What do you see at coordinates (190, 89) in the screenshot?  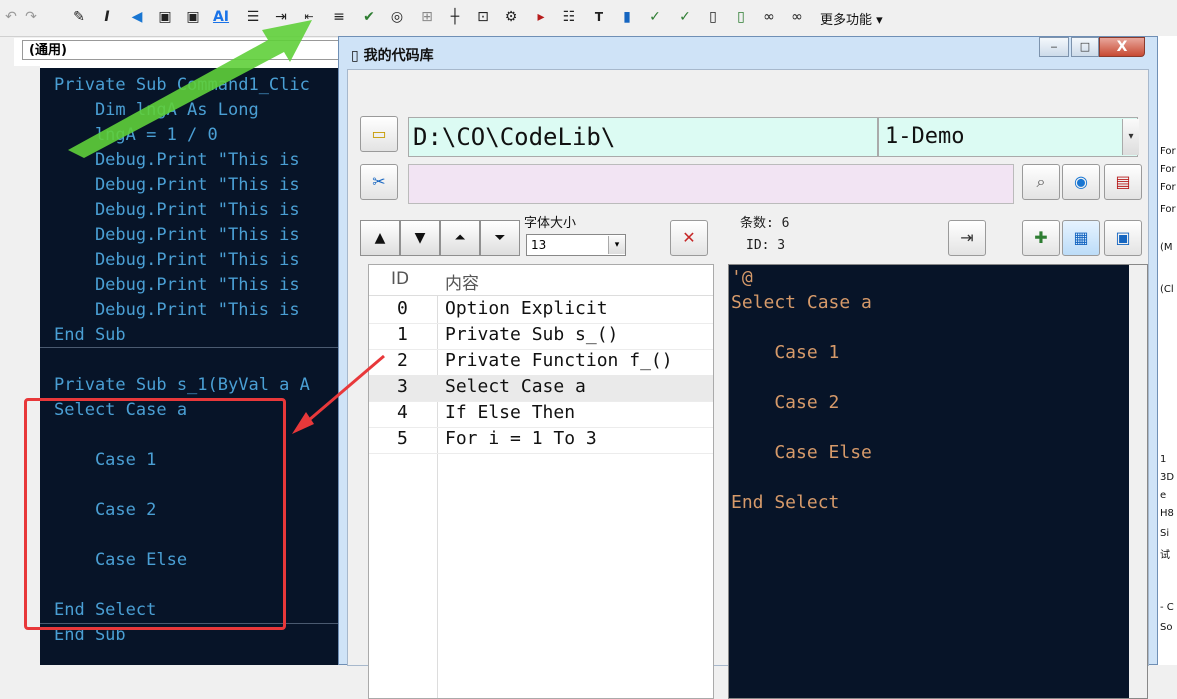 I see `green-arrow` at bounding box center [190, 89].